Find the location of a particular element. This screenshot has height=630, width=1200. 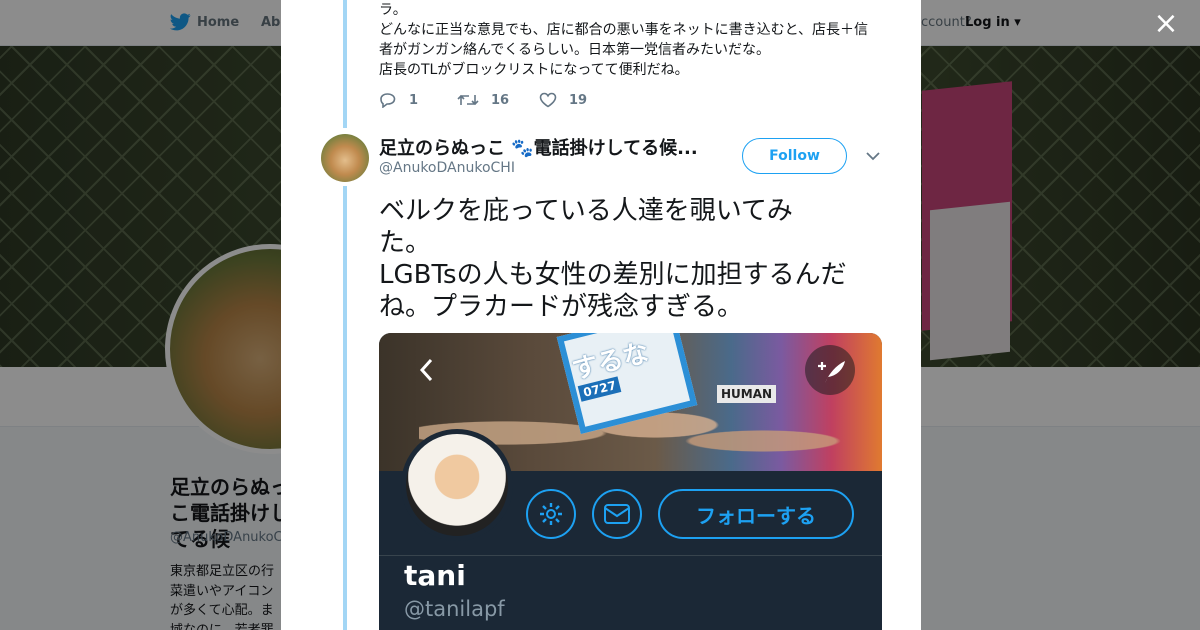

tweet-line: ベルクを庇っている人達を覗いてみ is located at coordinates (586, 211).